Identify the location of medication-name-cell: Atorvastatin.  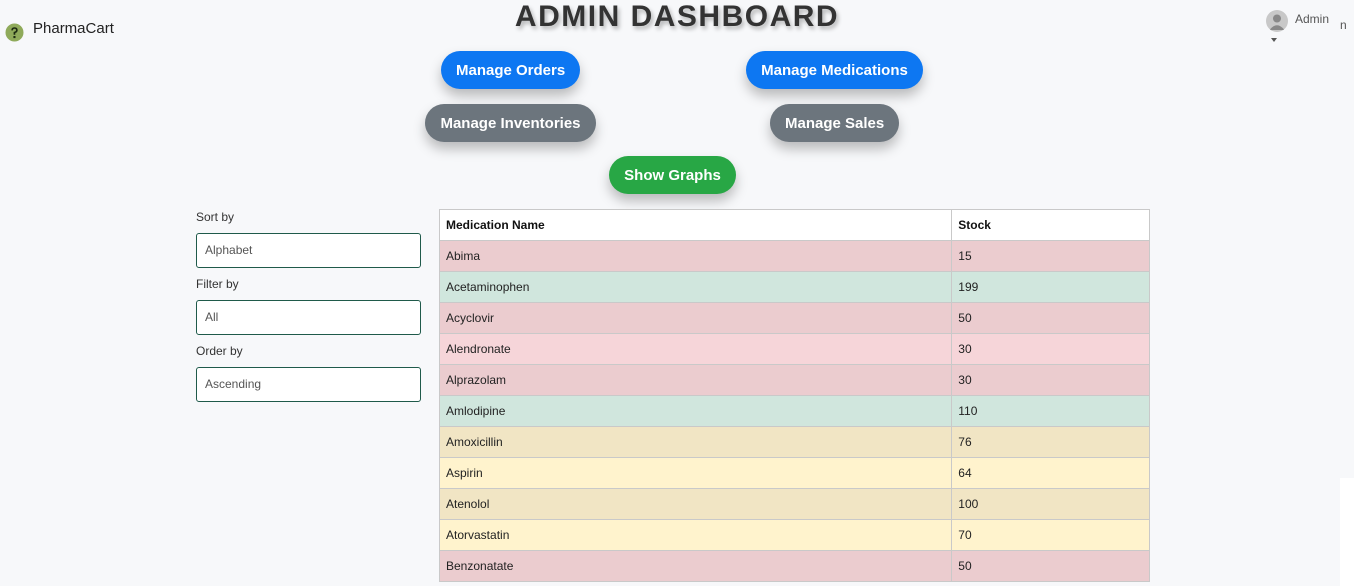
(695, 535).